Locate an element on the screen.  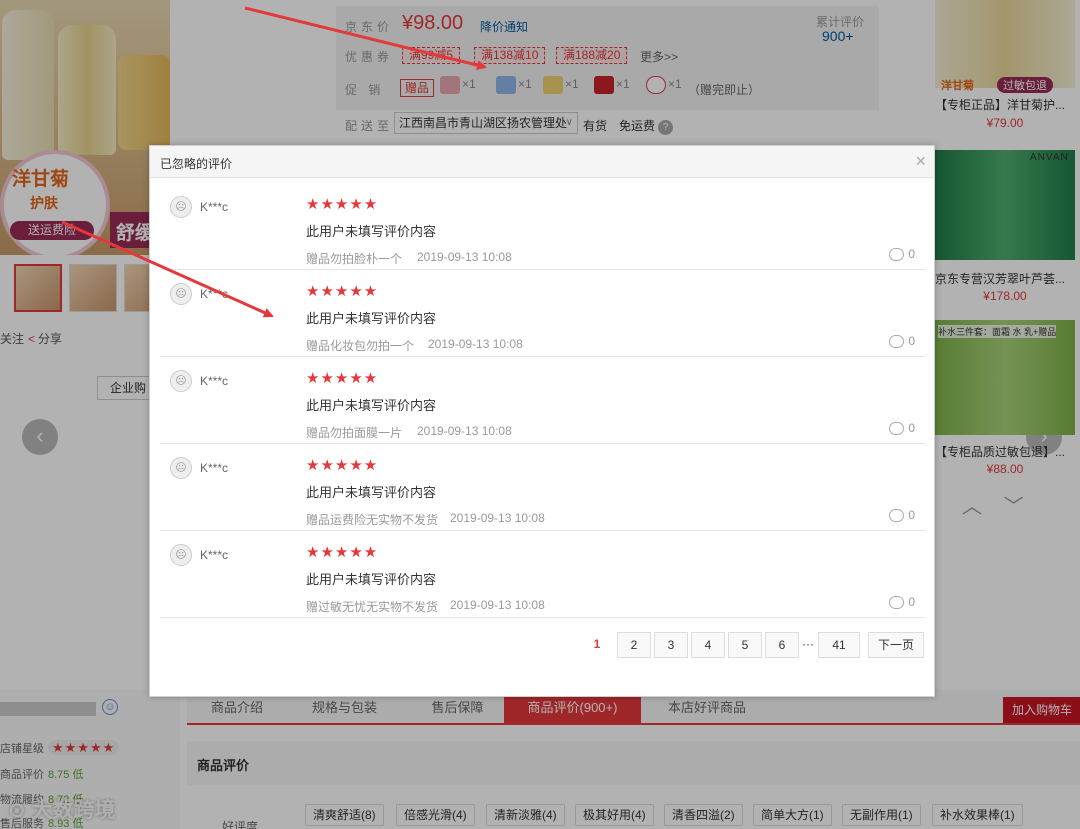
page-button: 3 is located at coordinates (671, 645).